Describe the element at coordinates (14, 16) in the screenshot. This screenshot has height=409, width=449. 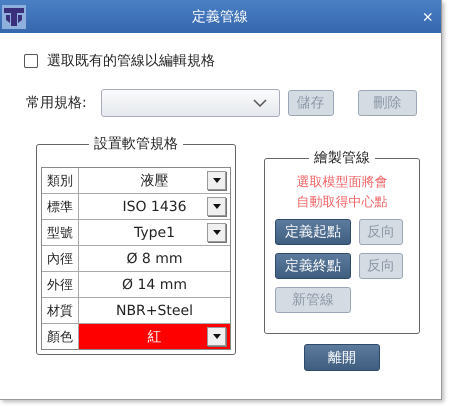
I see `logo-icon` at that location.